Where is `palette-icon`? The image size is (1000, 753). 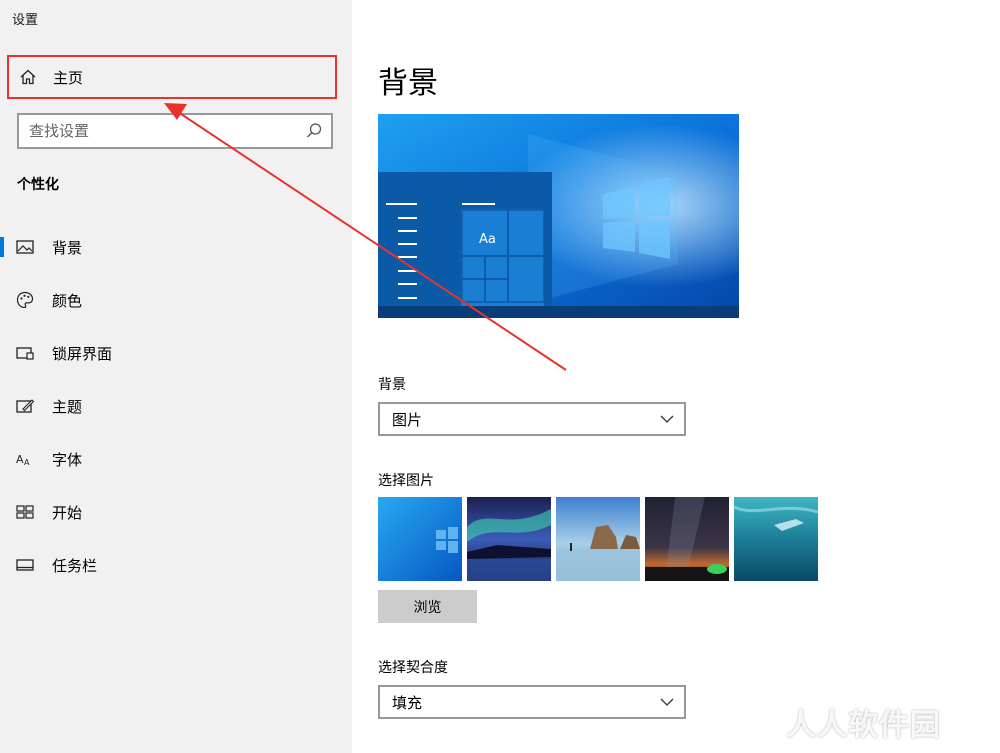
palette-icon is located at coordinates (25, 300).